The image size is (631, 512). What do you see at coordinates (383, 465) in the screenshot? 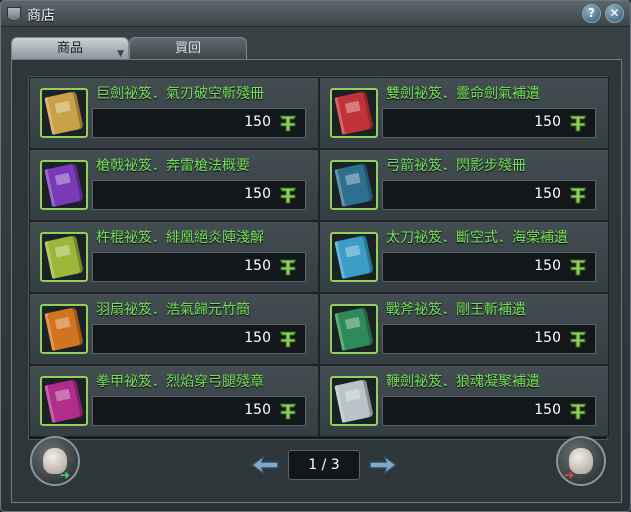
I see `chevron-right-icon` at bounding box center [383, 465].